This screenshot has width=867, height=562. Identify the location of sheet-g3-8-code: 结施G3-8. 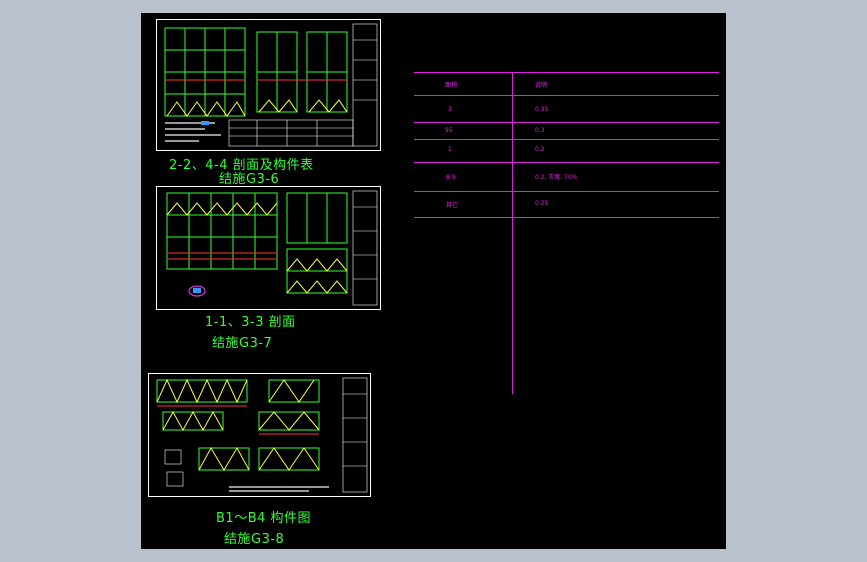
(254, 539).